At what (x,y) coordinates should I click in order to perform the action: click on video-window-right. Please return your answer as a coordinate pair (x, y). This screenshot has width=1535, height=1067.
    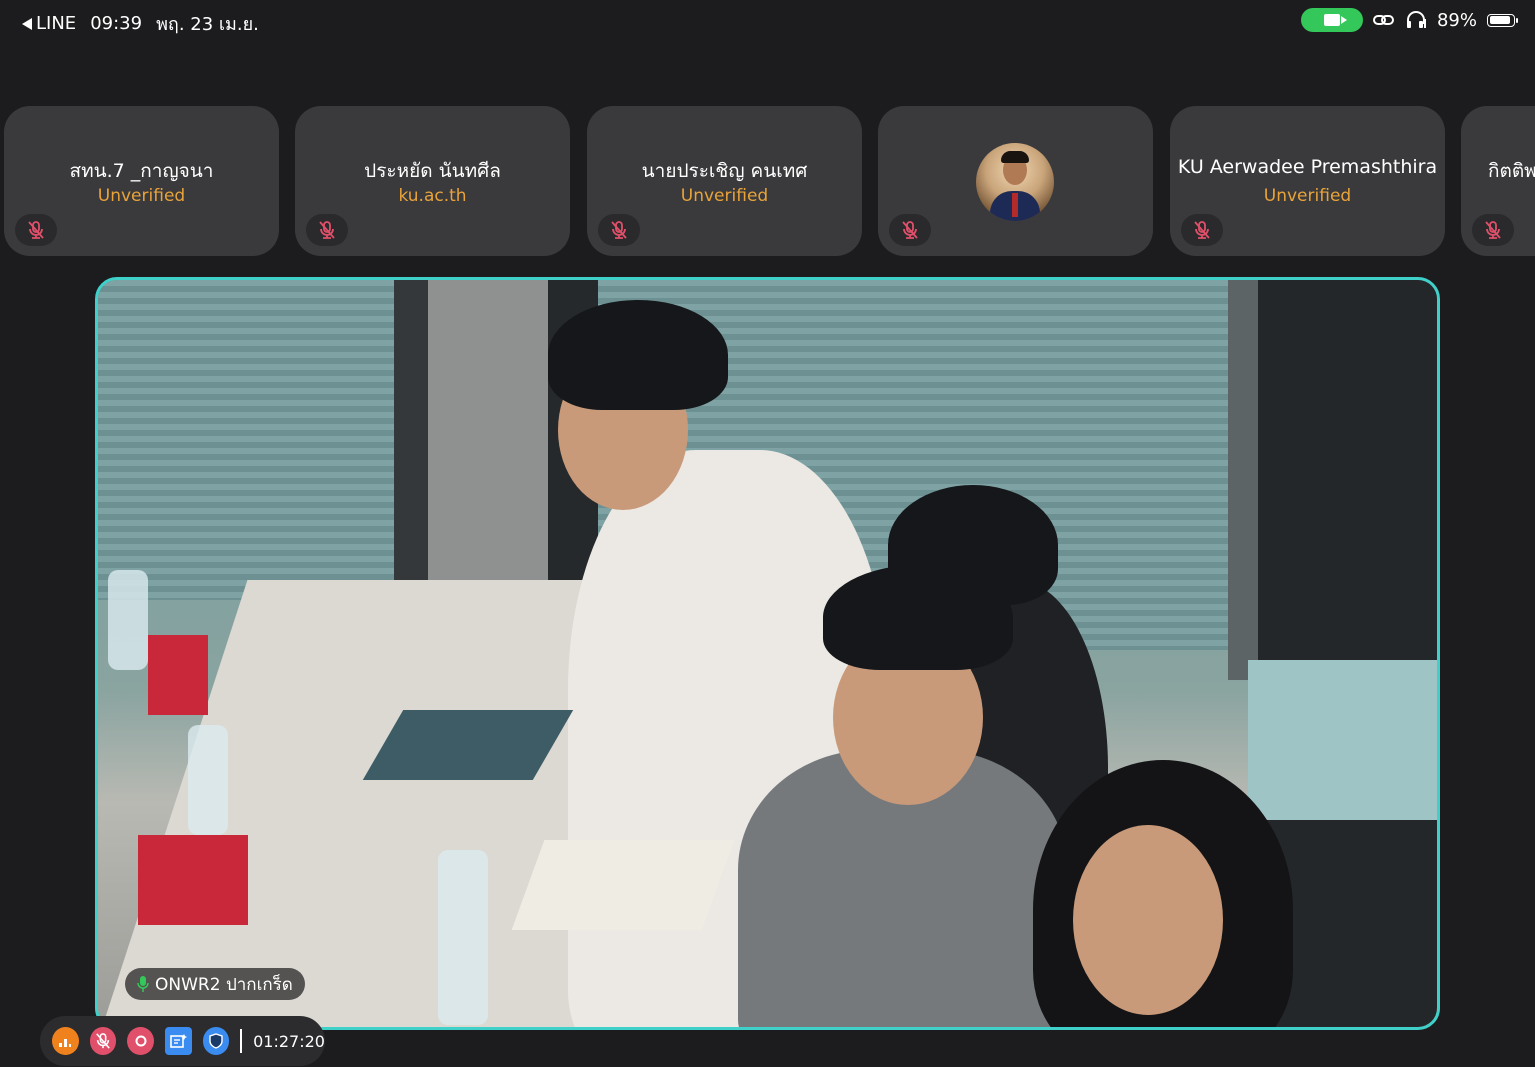
    Looking at the image, I should click on (1342, 740).